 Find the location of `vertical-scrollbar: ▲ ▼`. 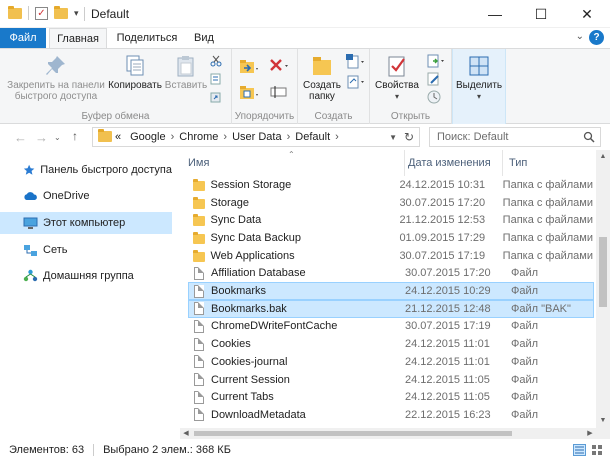

vertical-scrollbar: ▲ ▼ is located at coordinates (603, 289).